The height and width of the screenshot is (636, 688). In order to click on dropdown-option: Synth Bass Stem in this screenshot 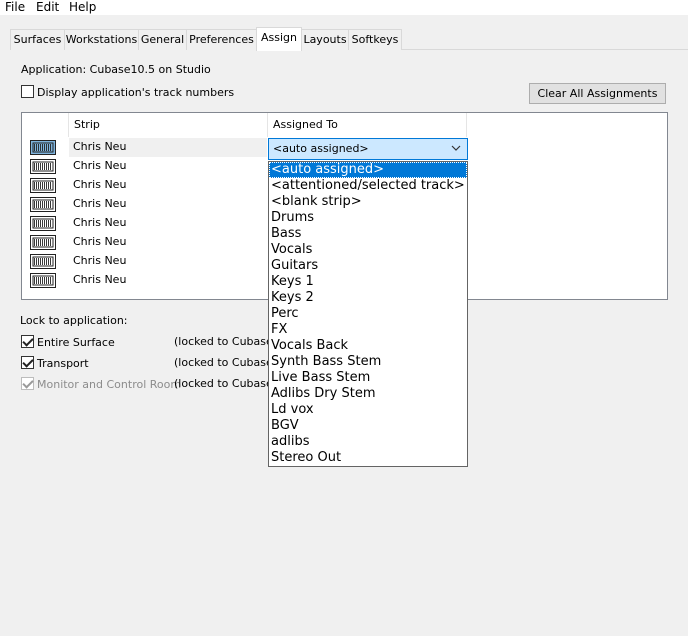, I will do `click(368, 362)`.